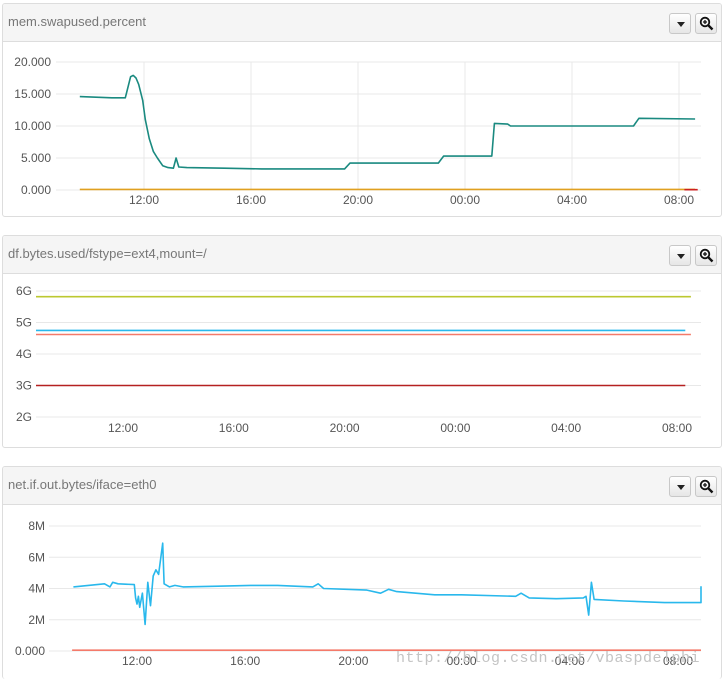 The width and height of the screenshot is (726, 679). Describe the element at coordinates (32, 62) in the screenshot. I see `y-tick-label: 20.000` at that location.